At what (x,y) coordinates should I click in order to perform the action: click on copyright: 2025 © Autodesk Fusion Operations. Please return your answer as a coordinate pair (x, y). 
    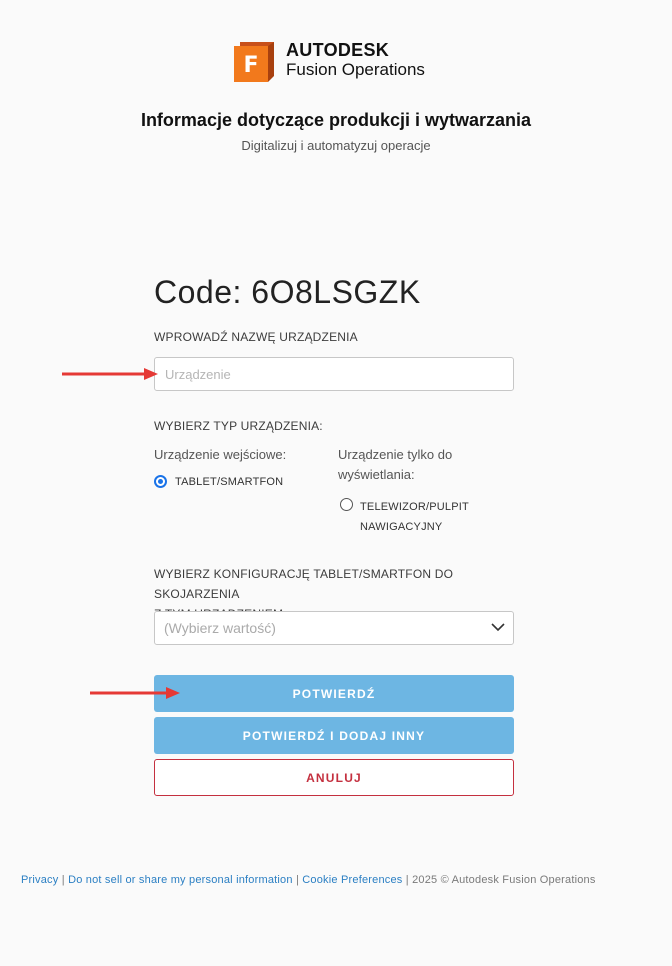
    Looking at the image, I should click on (504, 880).